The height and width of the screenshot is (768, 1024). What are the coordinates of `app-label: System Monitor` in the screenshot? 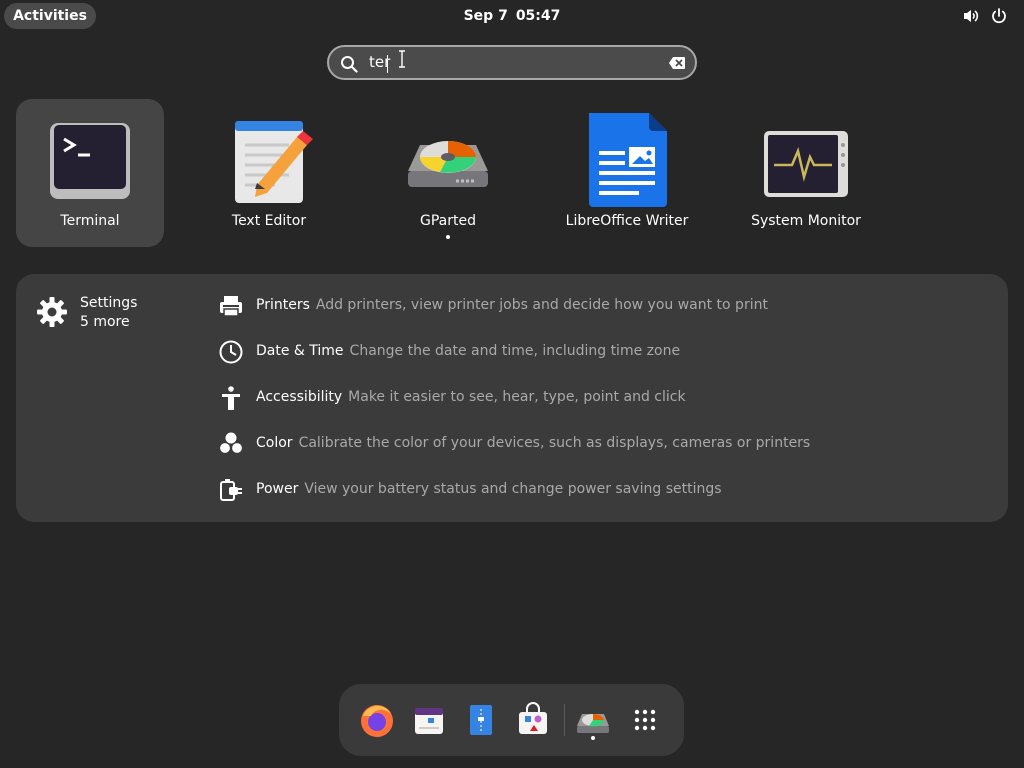 It's located at (806, 221).